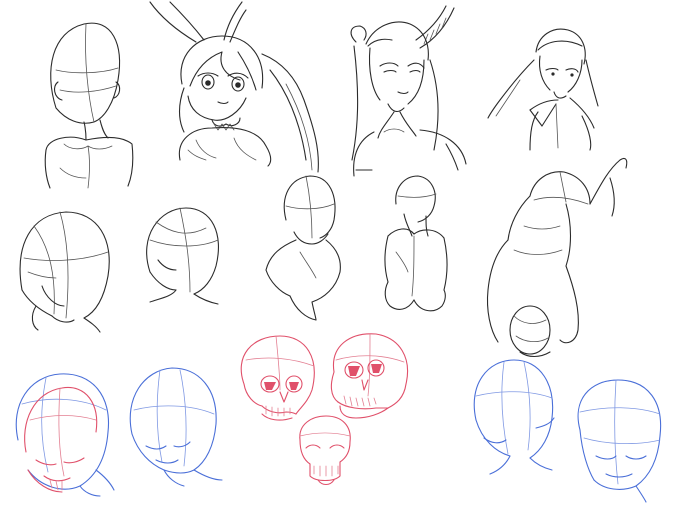 Image resolution: width=680 pixels, height=530 pixels. I want to click on head-construction-downward-tilt, so click(176, 427).